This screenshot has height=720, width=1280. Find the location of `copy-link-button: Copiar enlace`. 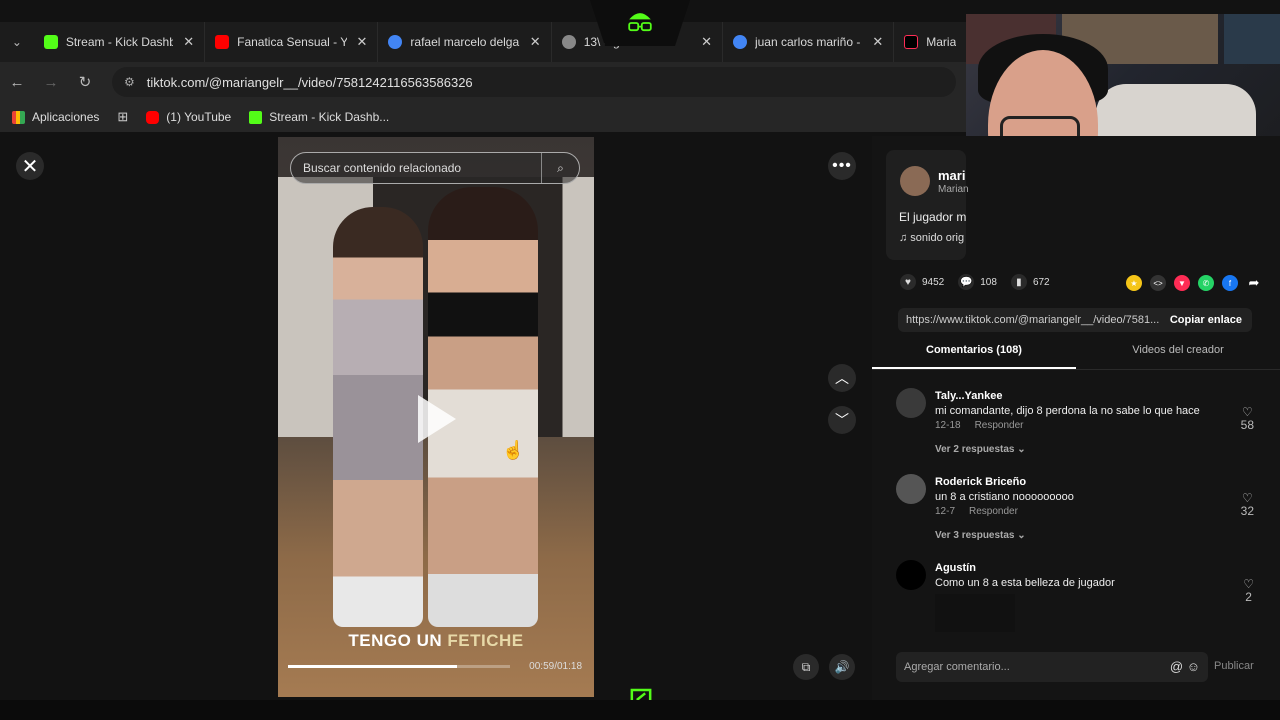

copy-link-button: Copiar enlace is located at coordinates (1206, 320).